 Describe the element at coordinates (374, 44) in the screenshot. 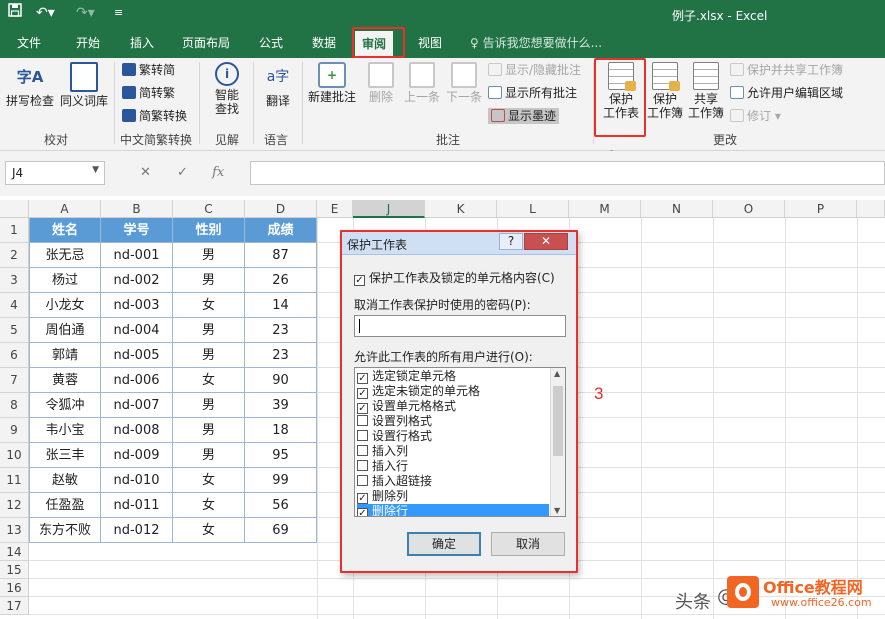

I see `tab-review: 审阅` at that location.